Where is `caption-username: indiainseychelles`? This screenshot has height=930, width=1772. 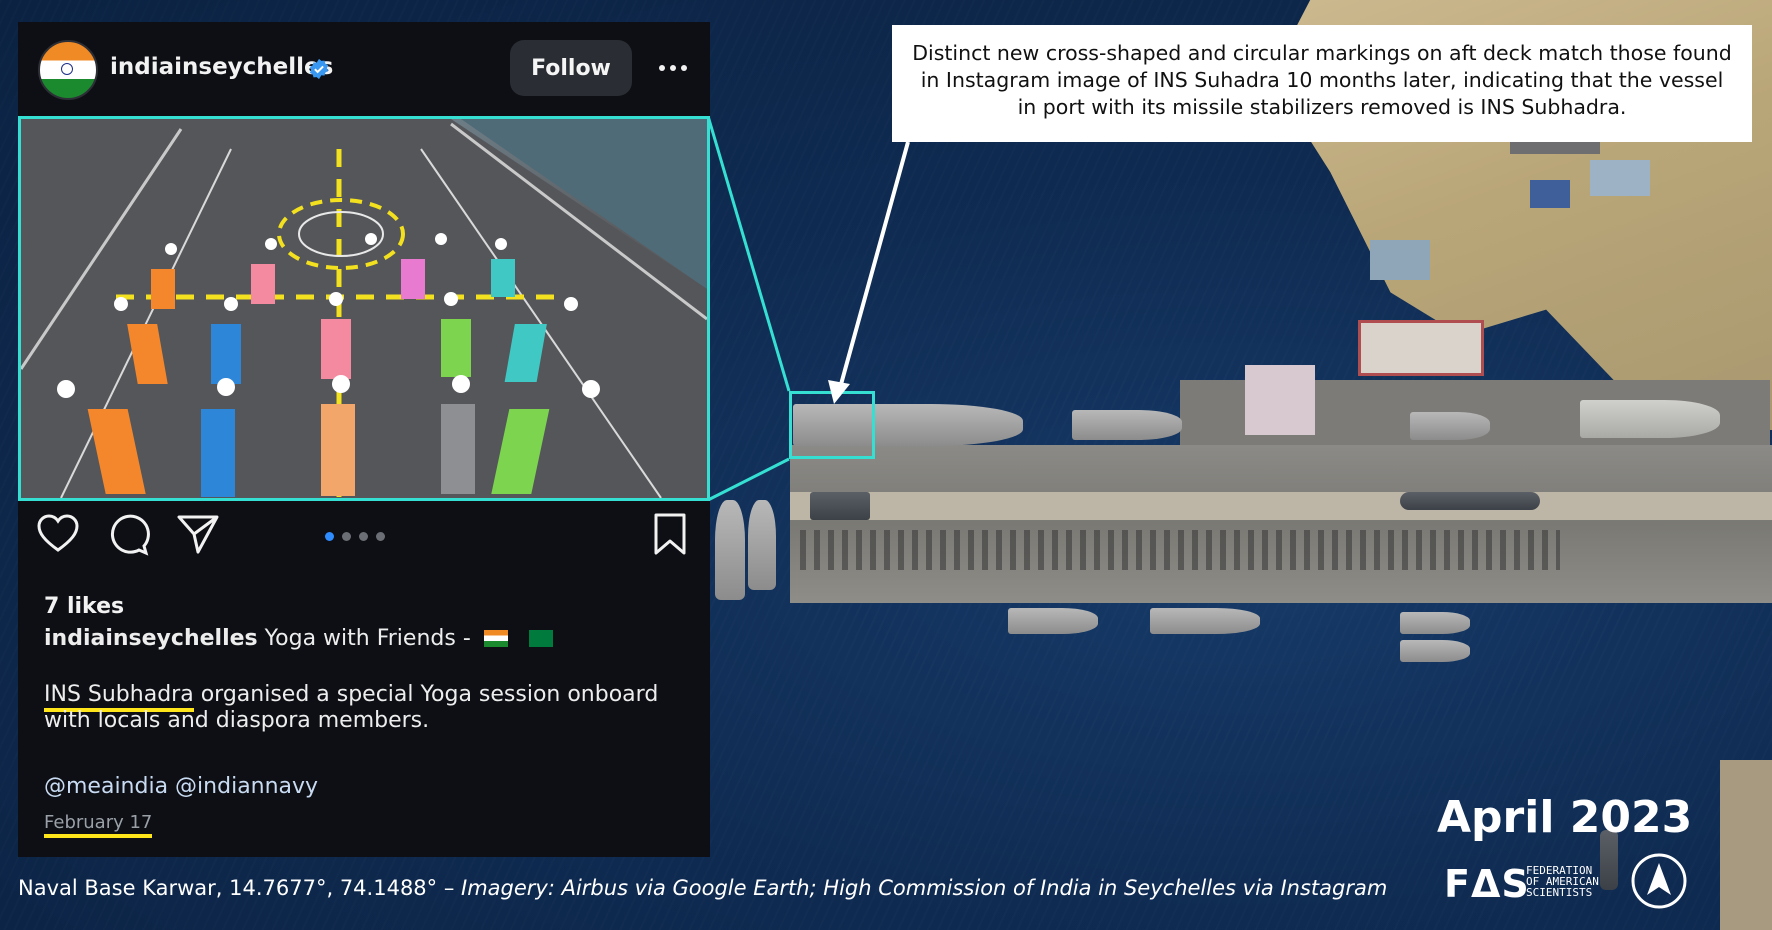
caption-username: indiainseychelles is located at coordinates (151, 638).